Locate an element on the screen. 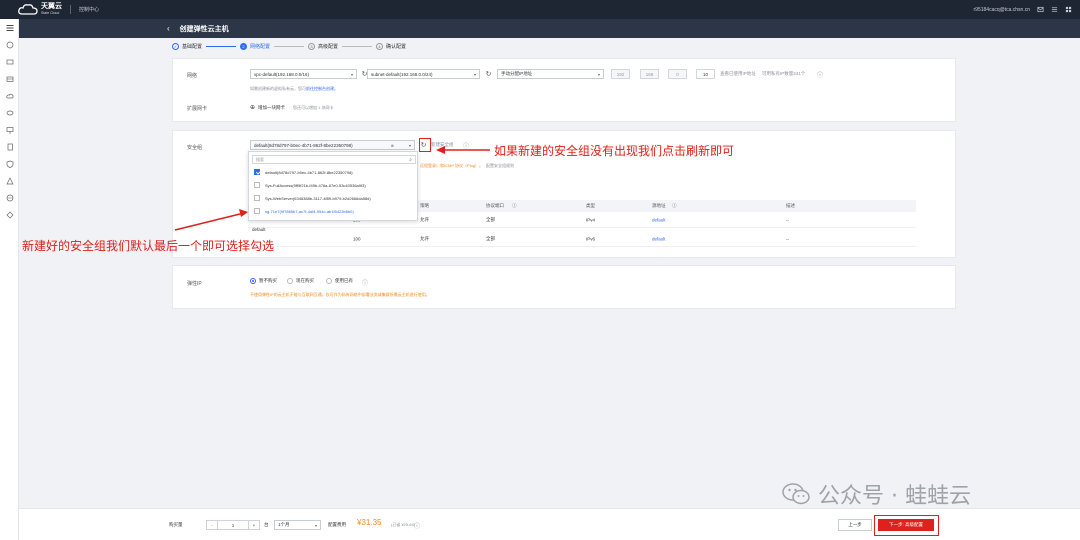  refresh-annotation: 如果新建的安全组没有出现我们点击刷新即可 is located at coordinates (614, 151).